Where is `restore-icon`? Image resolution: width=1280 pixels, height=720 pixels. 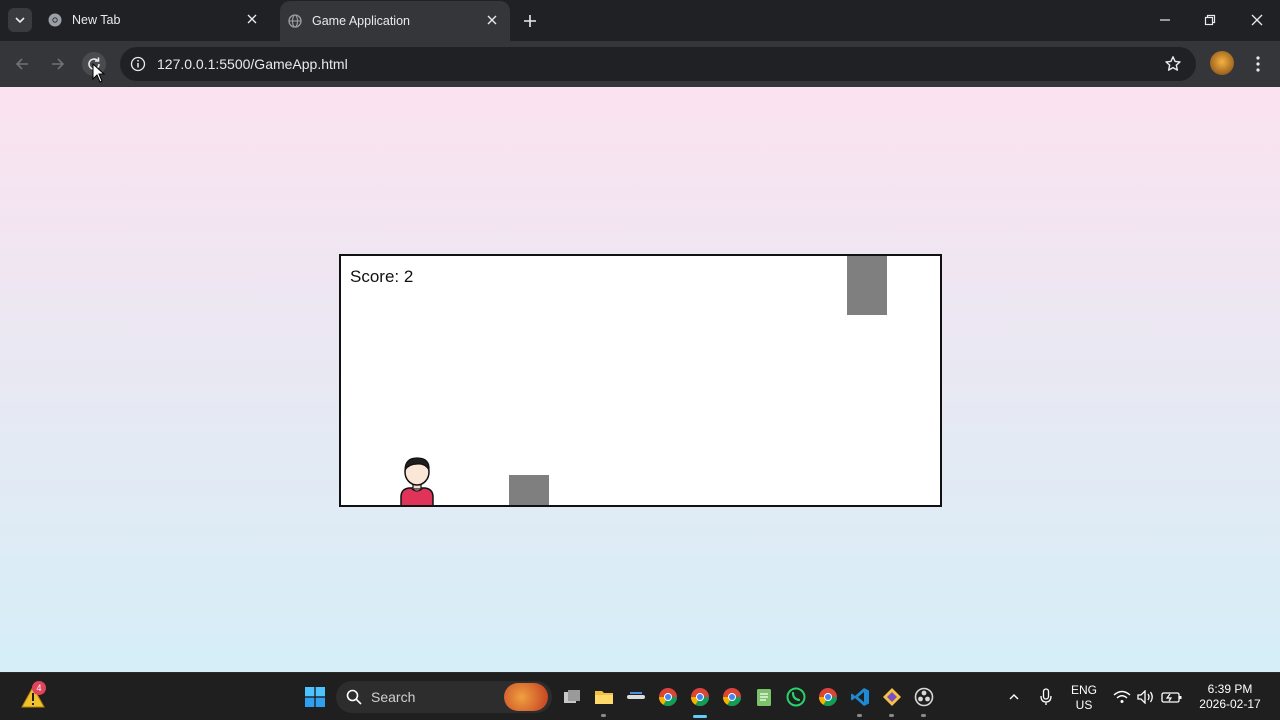 restore-icon is located at coordinates (1210, 20).